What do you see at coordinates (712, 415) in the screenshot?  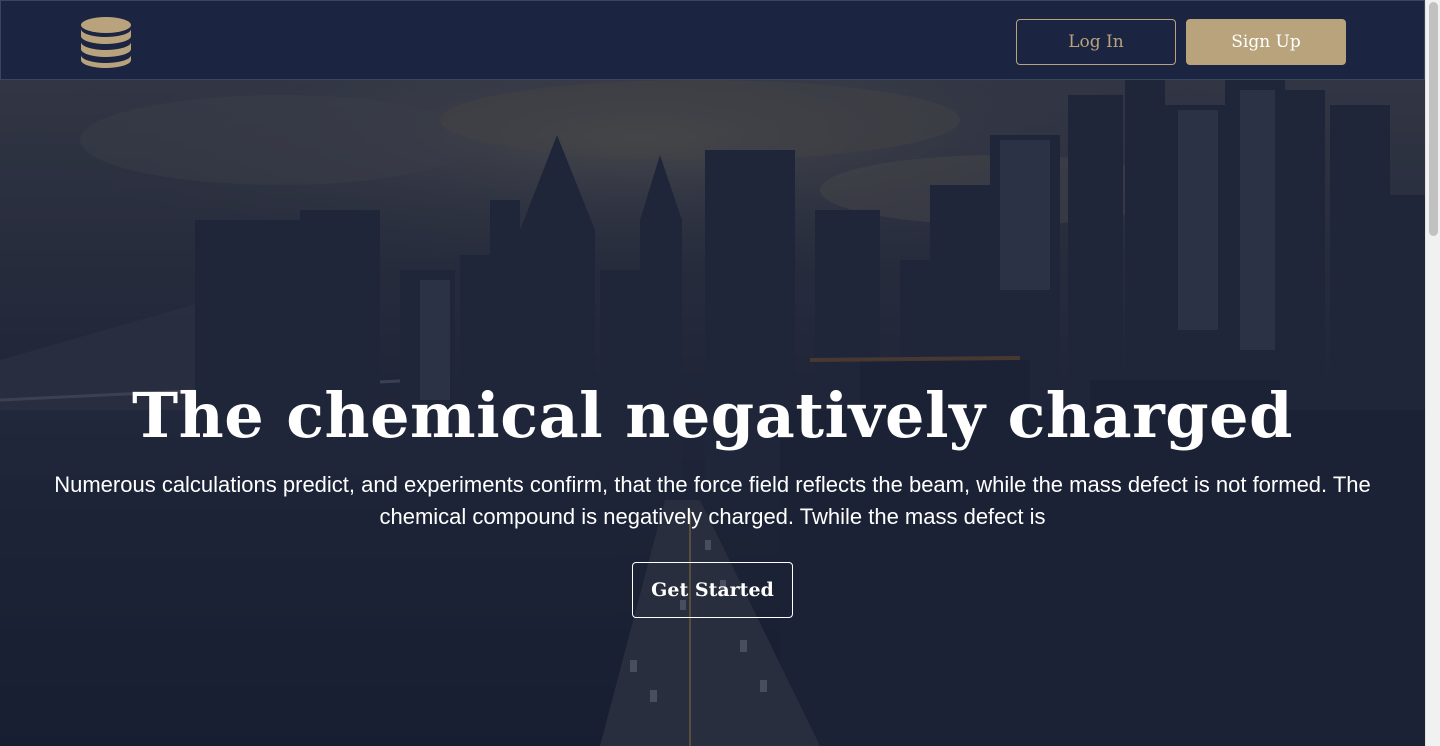 I see `hero-title: The chemical negatively charged` at bounding box center [712, 415].